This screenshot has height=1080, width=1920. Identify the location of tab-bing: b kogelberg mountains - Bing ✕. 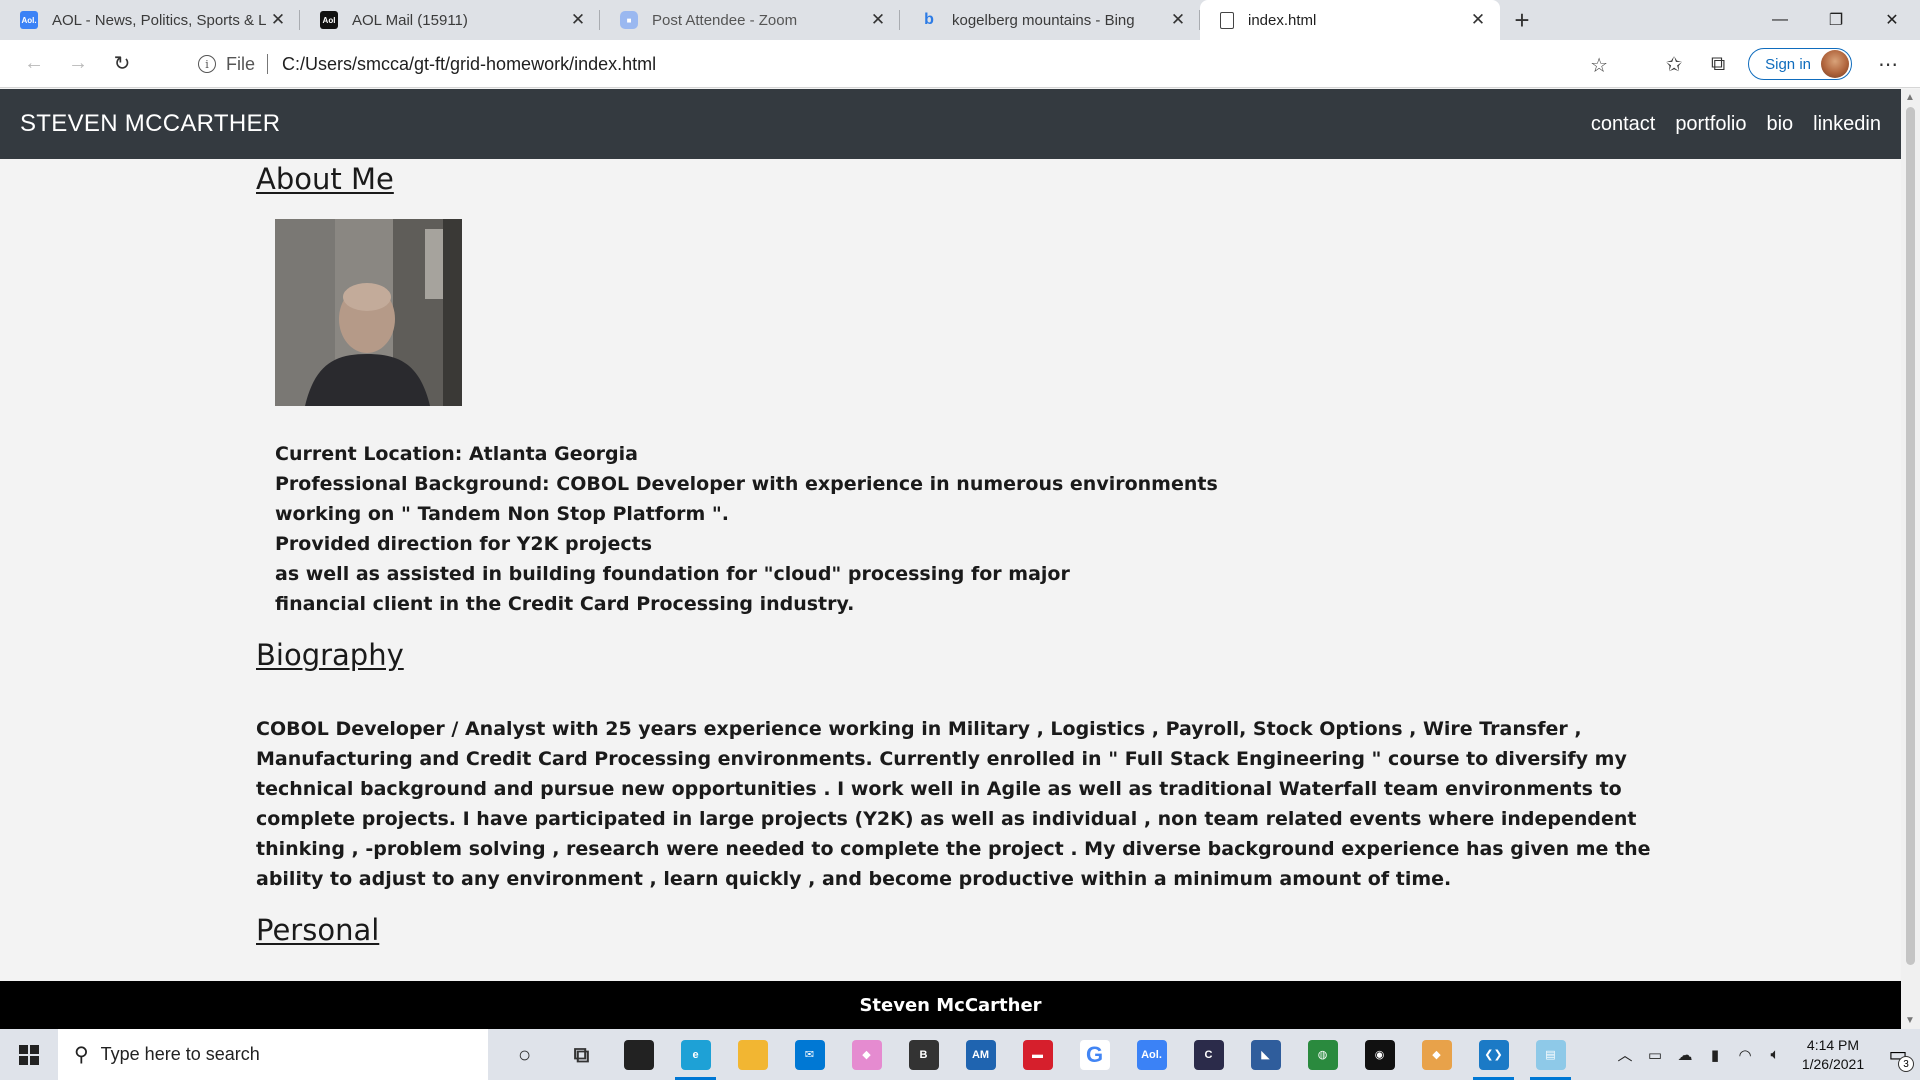
(1050, 20).